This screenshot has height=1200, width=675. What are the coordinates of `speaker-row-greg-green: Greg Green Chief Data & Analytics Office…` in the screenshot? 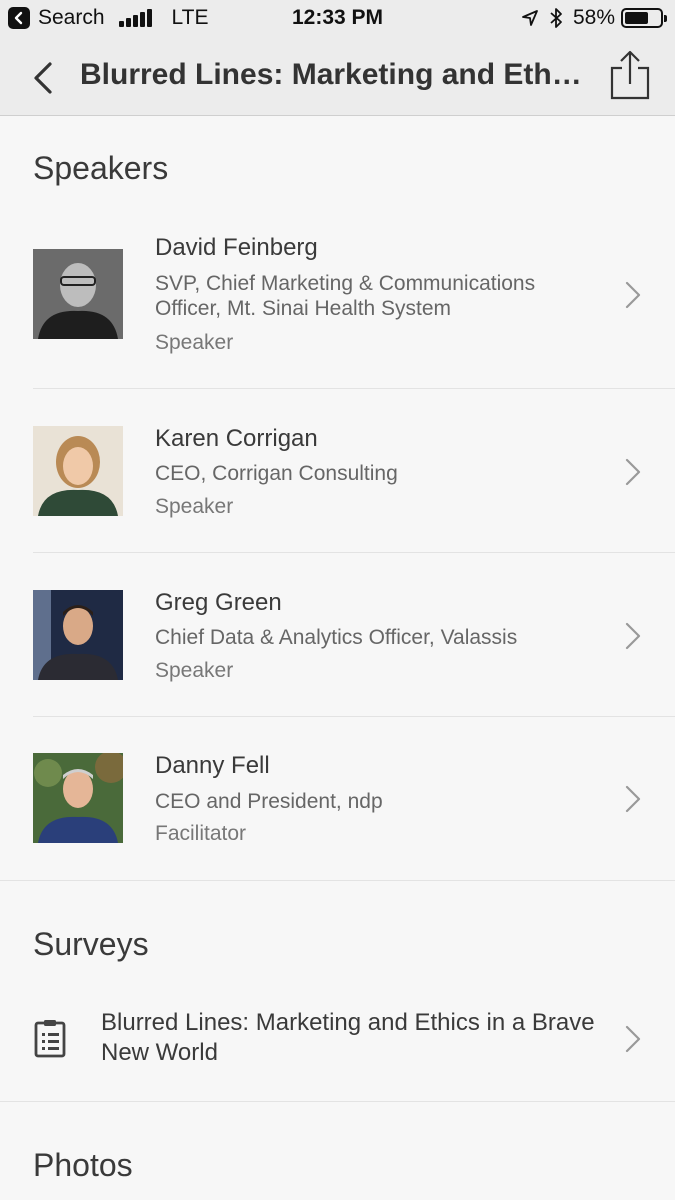 It's located at (337, 634).